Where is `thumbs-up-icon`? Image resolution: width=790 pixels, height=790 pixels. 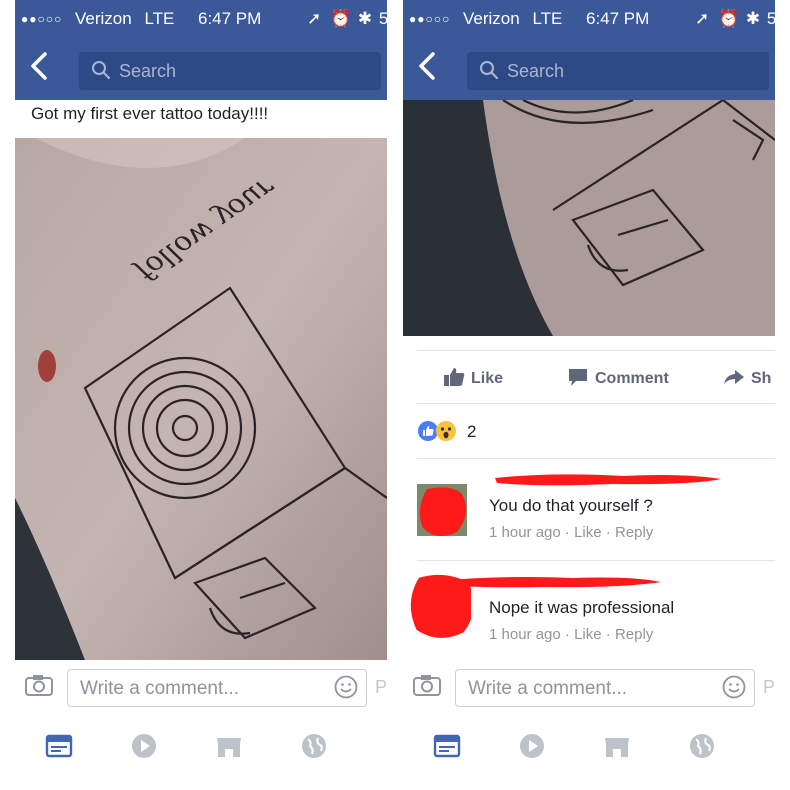
thumbs-up-icon is located at coordinates (454, 377).